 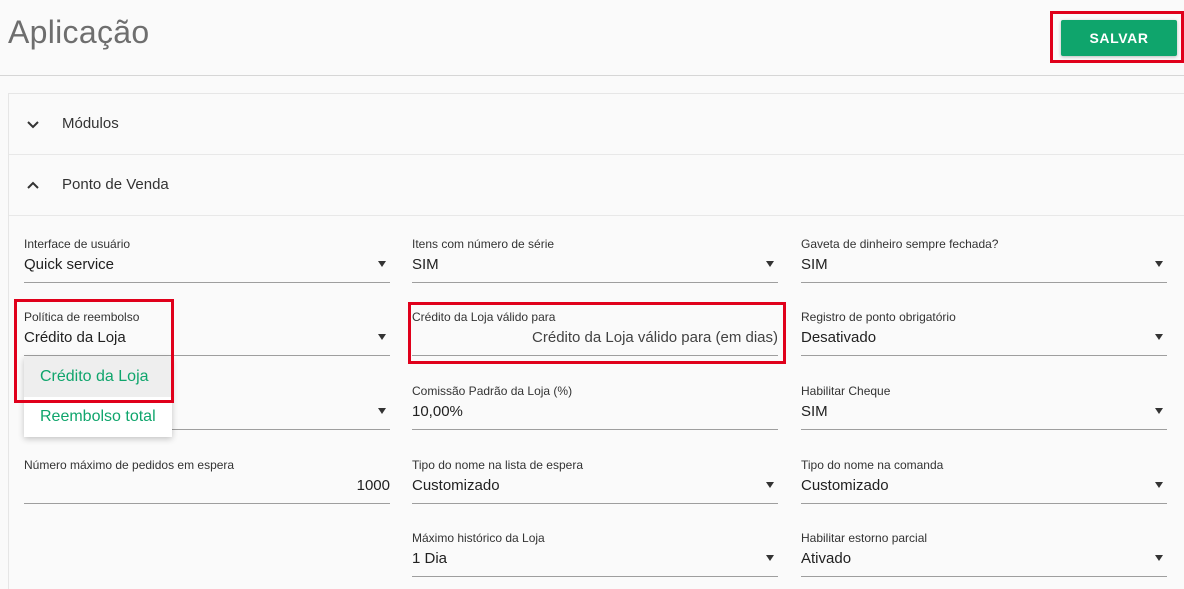 What do you see at coordinates (984, 335) in the screenshot?
I see `registro-ponto-select: Registro de ponto obrigatório Desativado` at bounding box center [984, 335].